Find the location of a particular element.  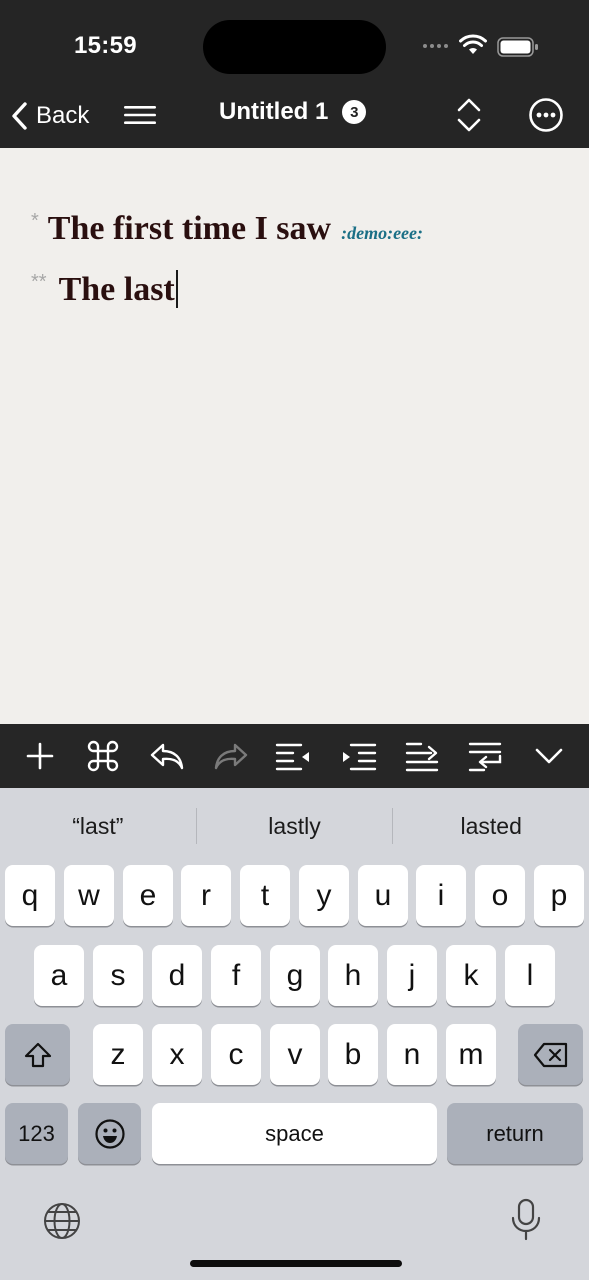

key-i: i is located at coordinates (441, 895).